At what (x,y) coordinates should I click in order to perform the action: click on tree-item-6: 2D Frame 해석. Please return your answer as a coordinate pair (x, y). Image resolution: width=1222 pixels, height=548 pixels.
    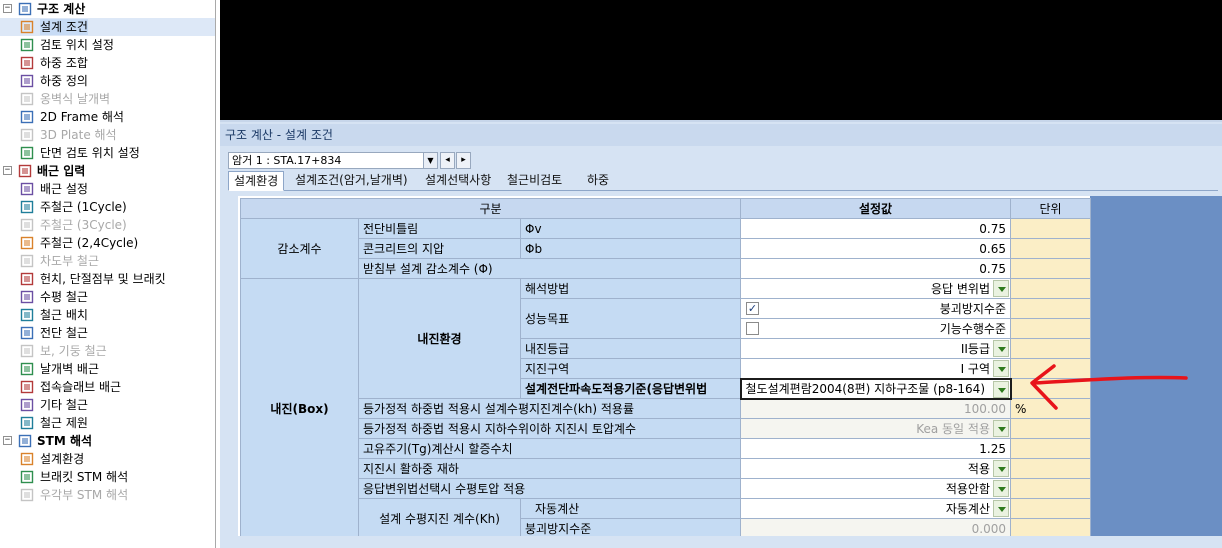
    Looking at the image, I should click on (107, 117).